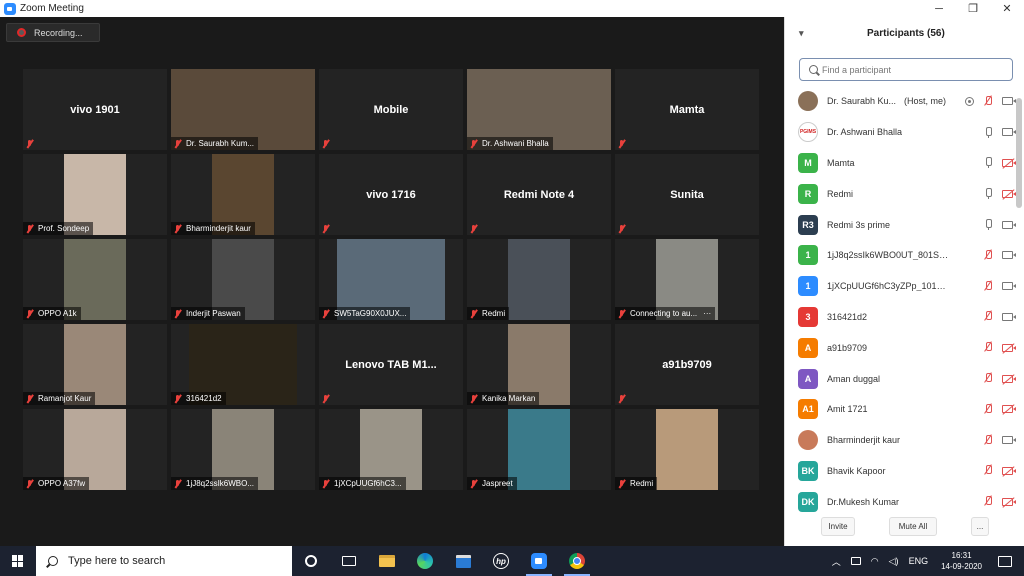 The height and width of the screenshot is (576, 1024). I want to click on clock: 16:31 14-09-2020, so click(961, 561).